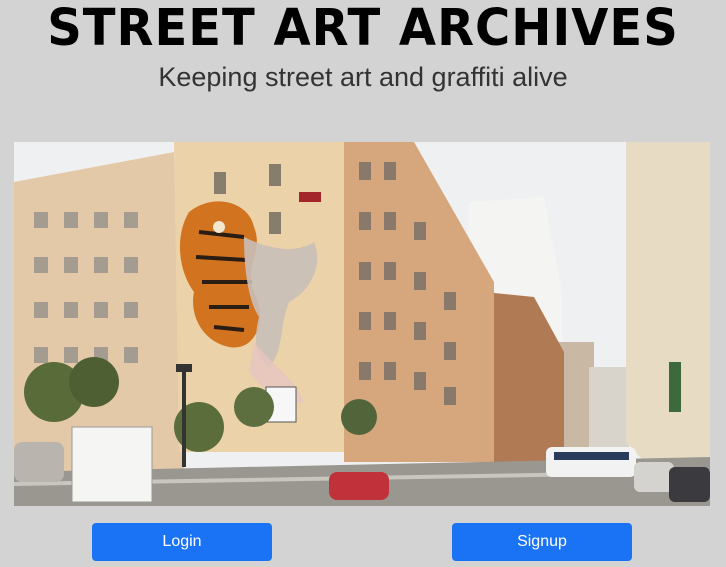 The image size is (726, 567). What do you see at coordinates (310, 197) in the screenshot?
I see `wall-sign` at bounding box center [310, 197].